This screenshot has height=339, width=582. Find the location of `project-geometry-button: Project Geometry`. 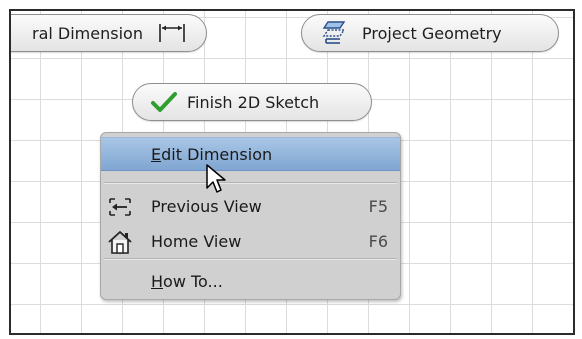

project-geometry-button: Project Geometry is located at coordinates (430, 33).